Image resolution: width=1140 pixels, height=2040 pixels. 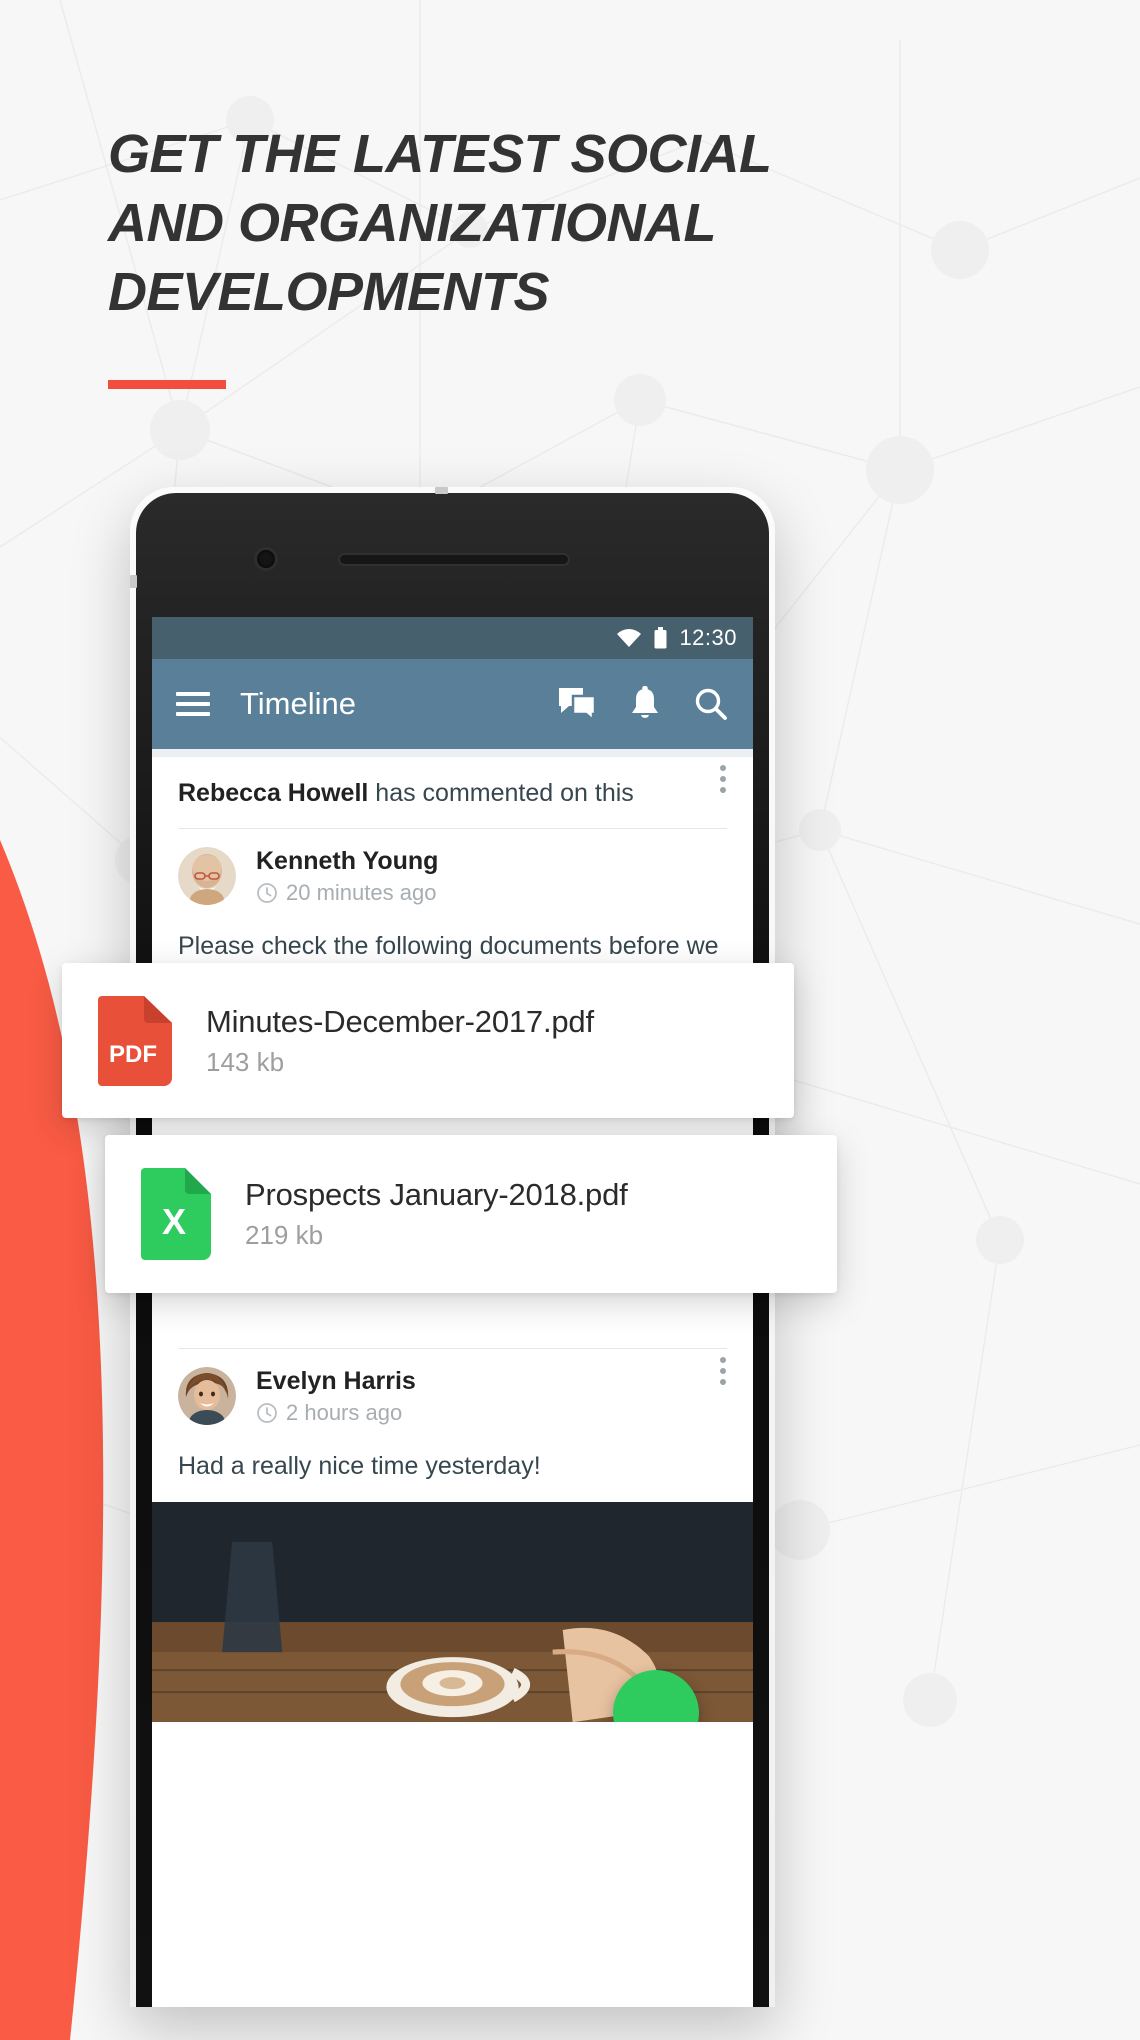 What do you see at coordinates (711, 704) in the screenshot?
I see `search-icon` at bounding box center [711, 704].